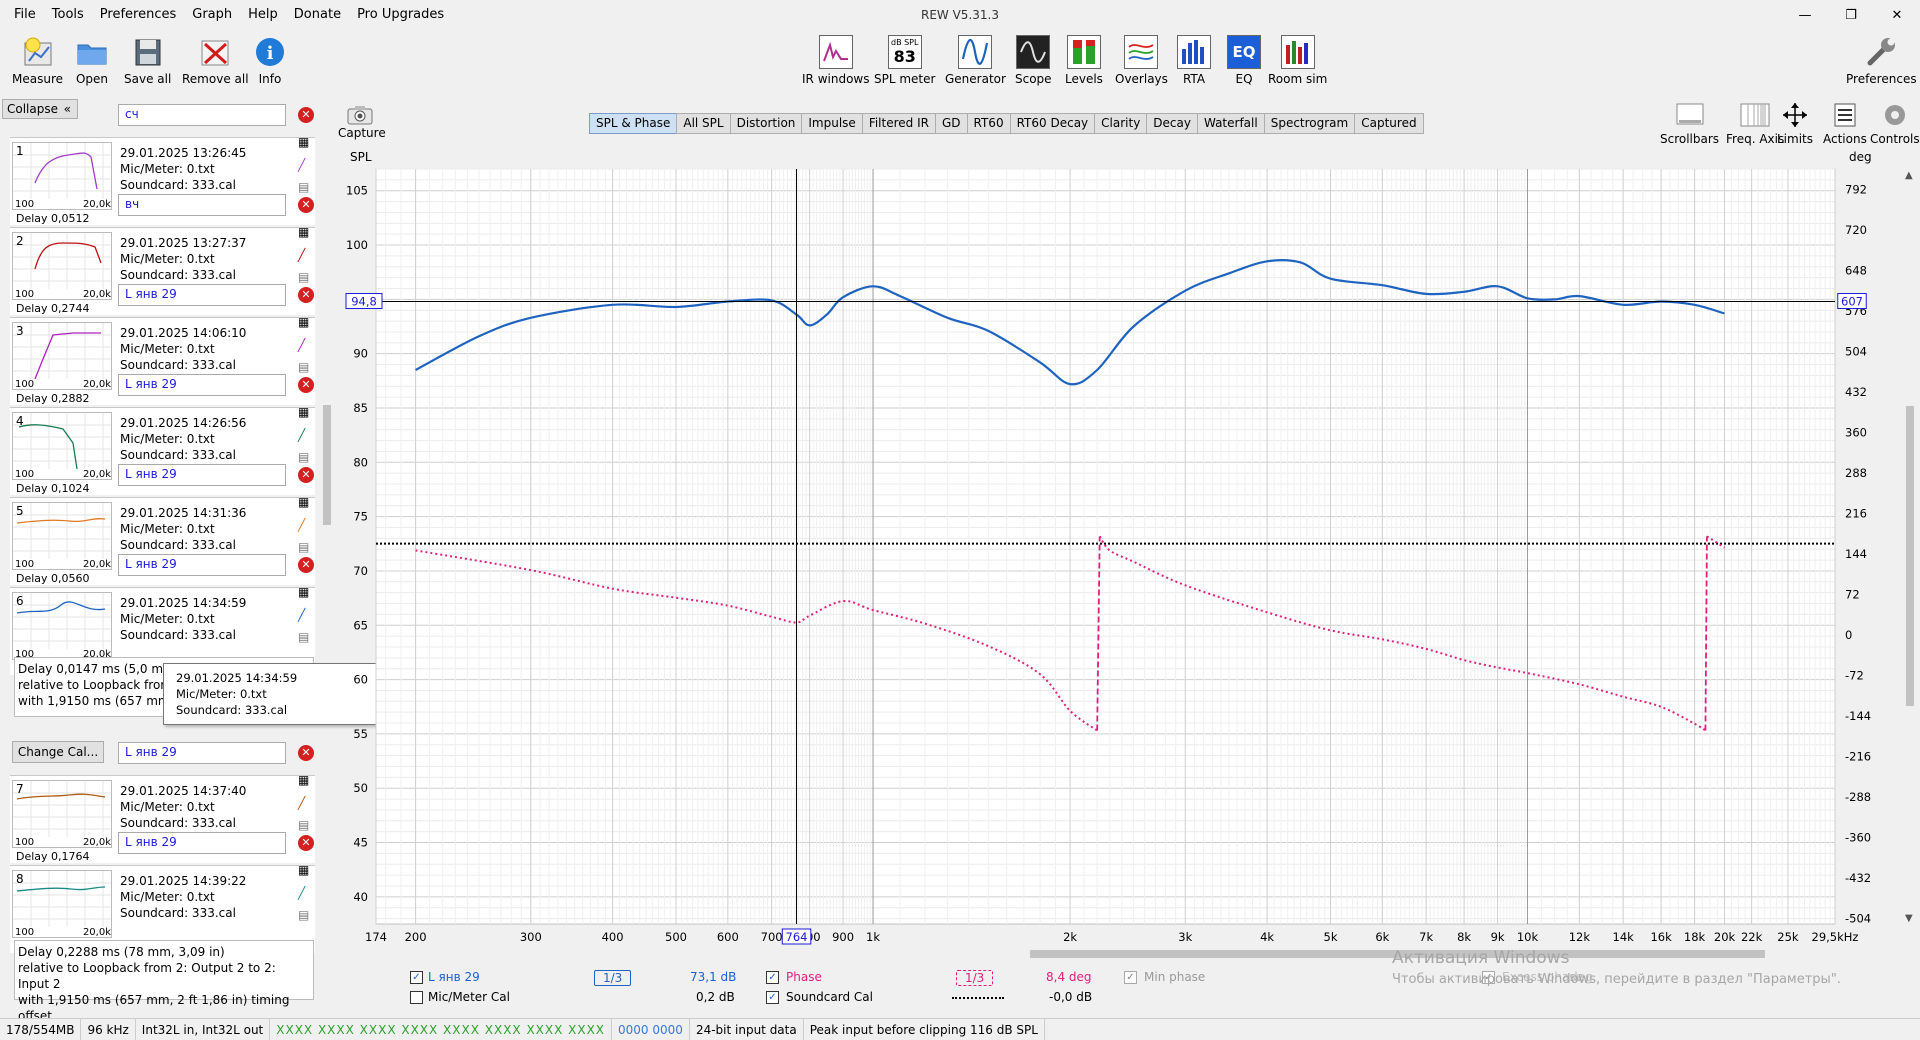  What do you see at coordinates (1881, 60) in the screenshot?
I see `preferences-button: Preferences` at bounding box center [1881, 60].